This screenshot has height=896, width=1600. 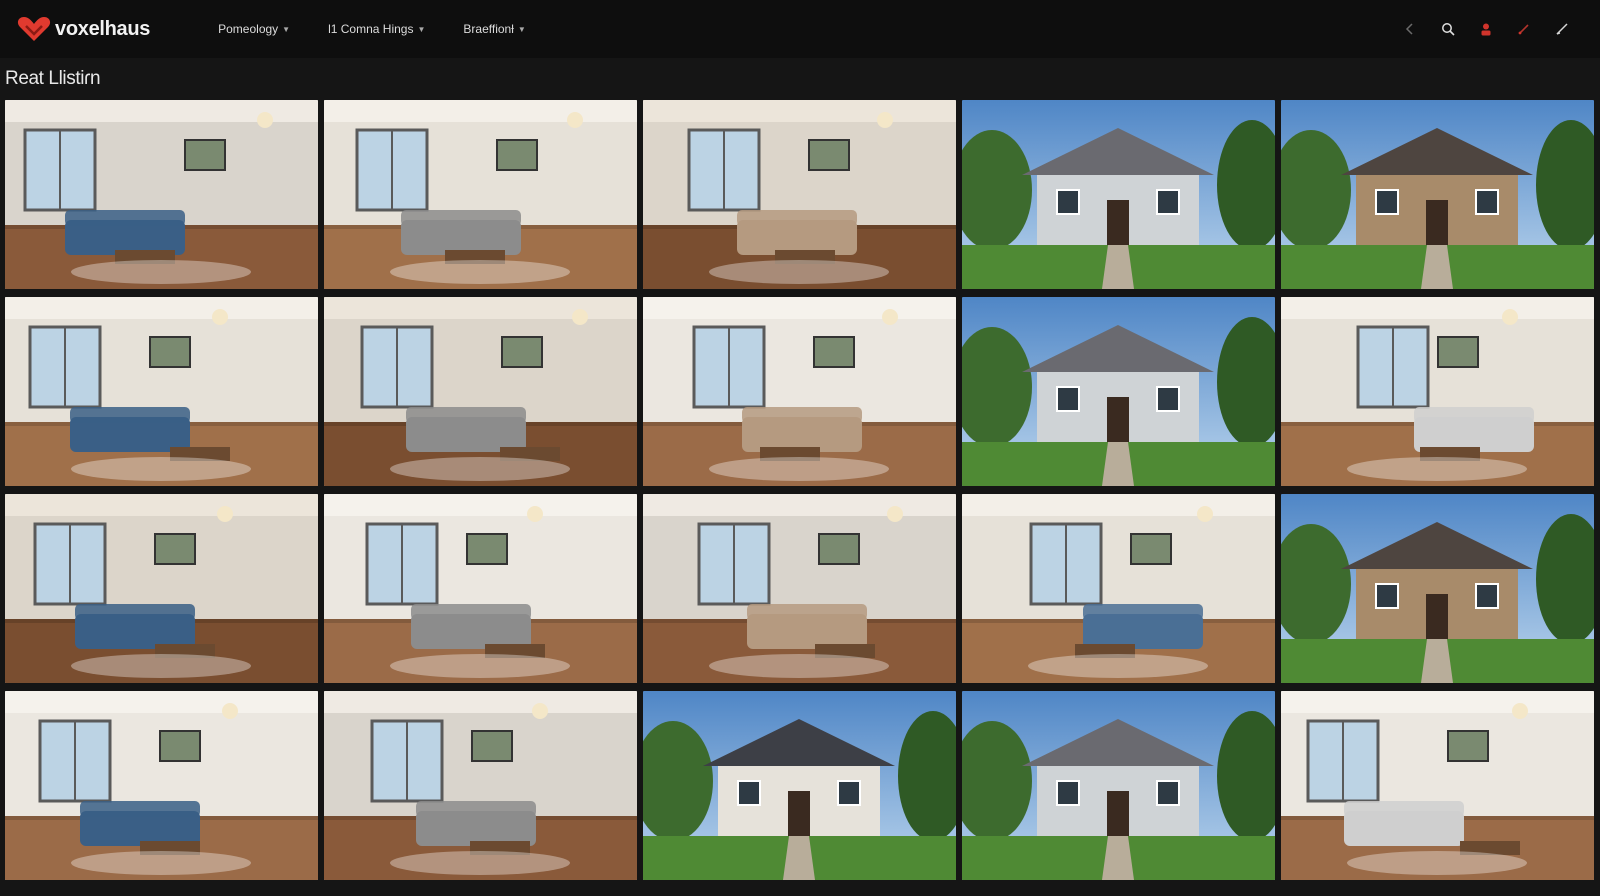 I want to click on listing-photo-brick-cottage, so click(x=1118, y=391).